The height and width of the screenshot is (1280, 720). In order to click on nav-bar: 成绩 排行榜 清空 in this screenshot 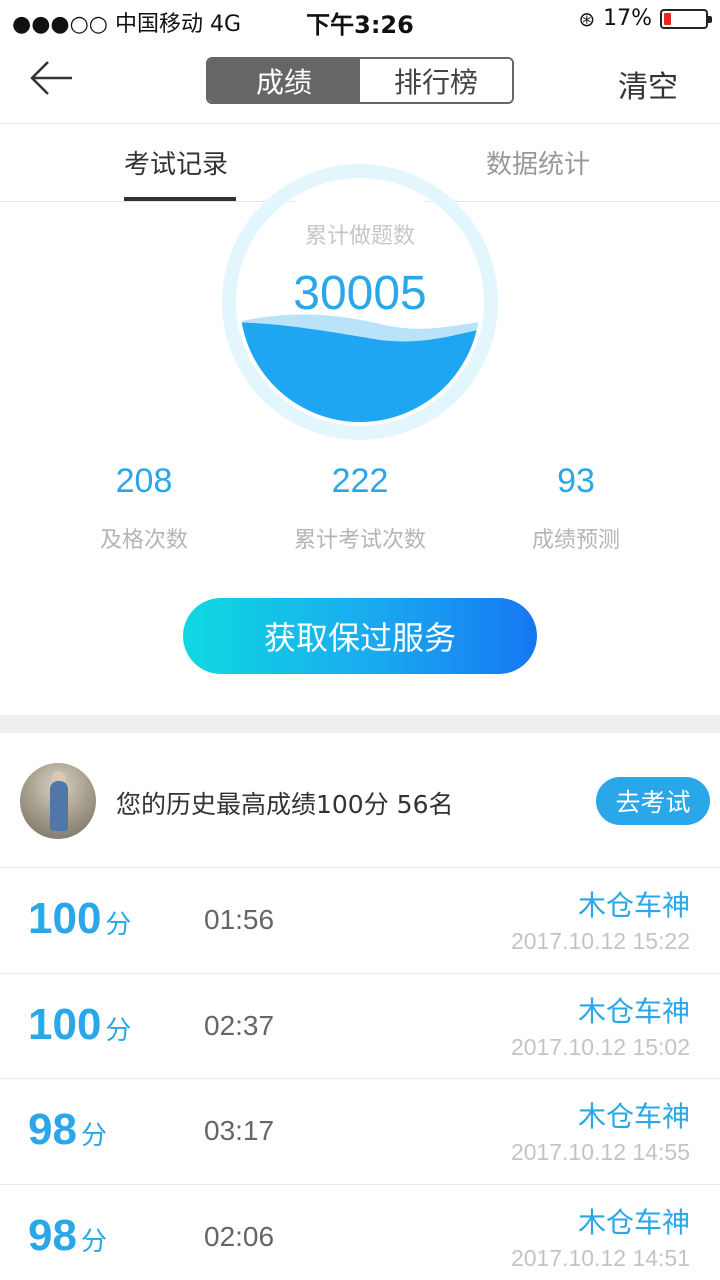, I will do `click(360, 82)`.